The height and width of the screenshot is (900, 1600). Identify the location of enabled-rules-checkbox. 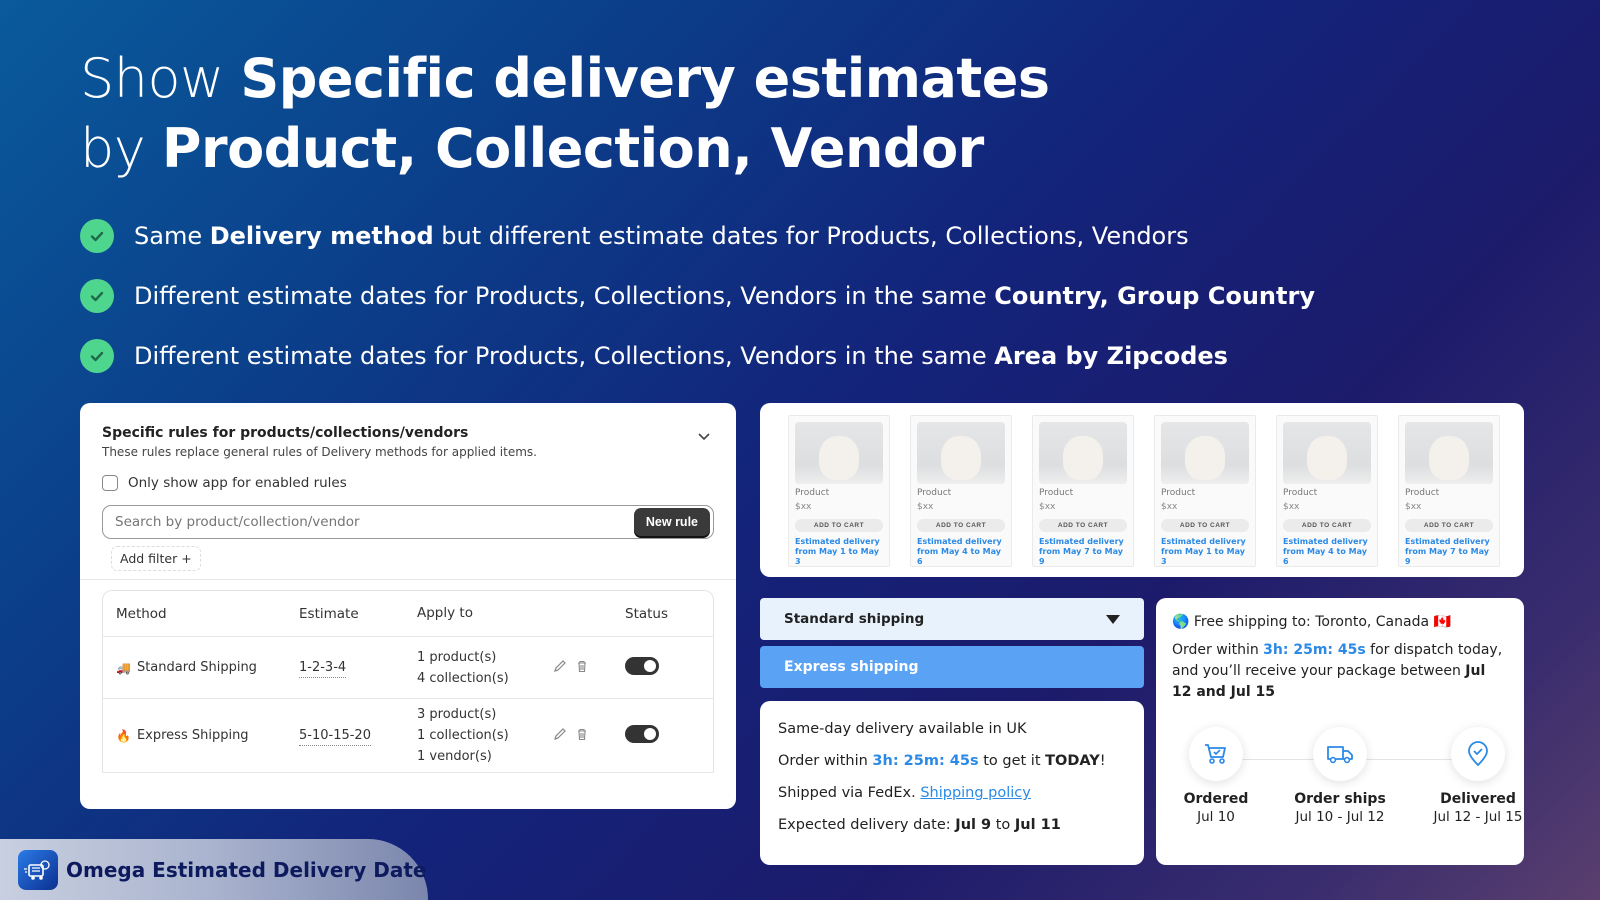
(110, 483).